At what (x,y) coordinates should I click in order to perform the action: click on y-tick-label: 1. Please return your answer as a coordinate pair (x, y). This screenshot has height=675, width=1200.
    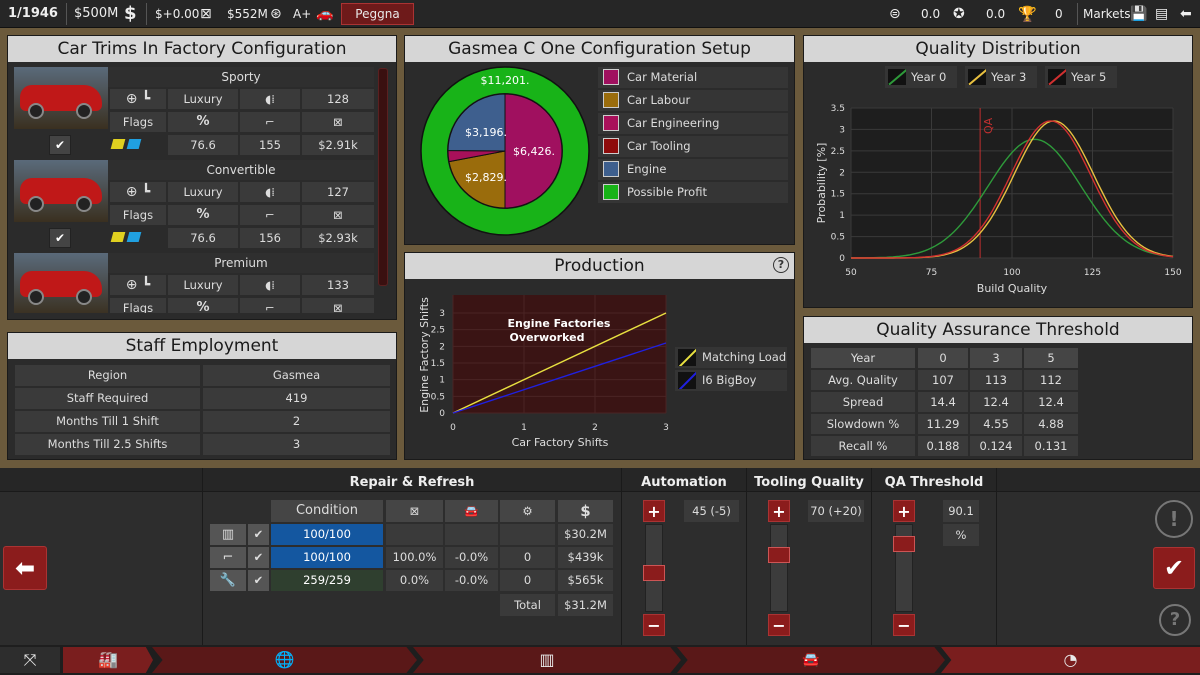
    Looking at the image, I should click on (842, 216).